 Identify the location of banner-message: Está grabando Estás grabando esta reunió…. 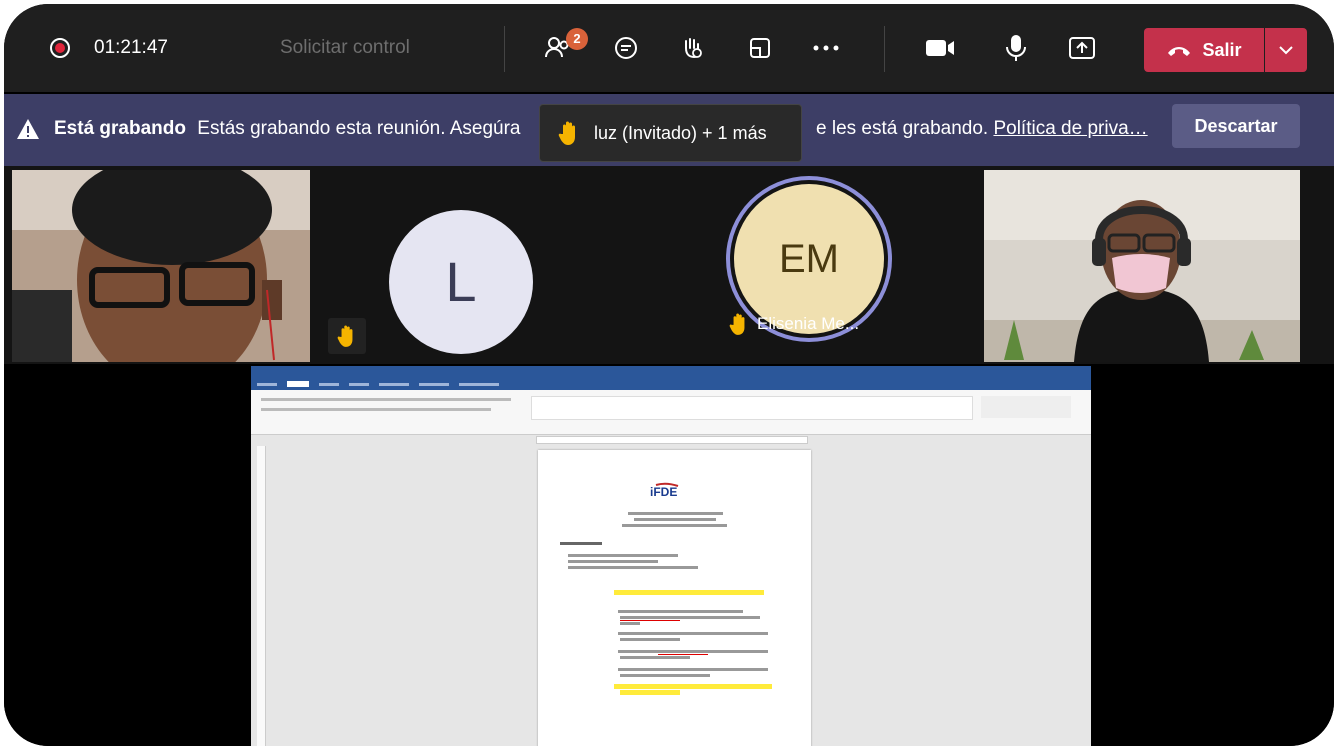
(287, 129).